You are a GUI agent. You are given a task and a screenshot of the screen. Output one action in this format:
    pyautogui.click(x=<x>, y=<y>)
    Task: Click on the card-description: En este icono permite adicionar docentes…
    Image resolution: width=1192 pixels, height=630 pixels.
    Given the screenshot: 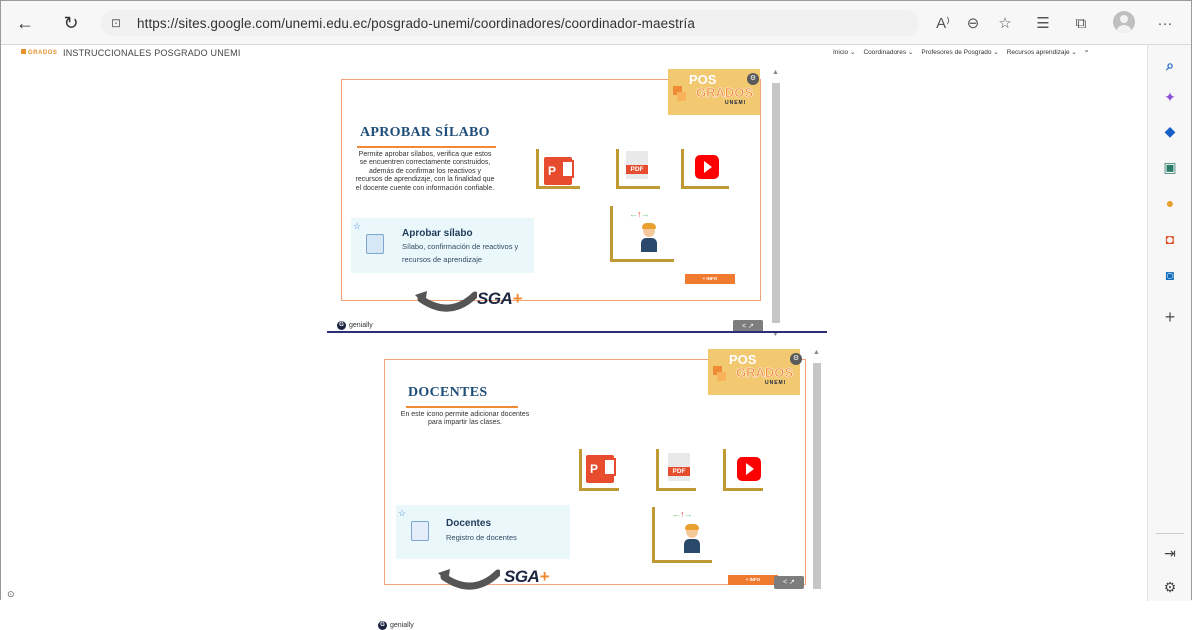 What is the action you would take?
    pyautogui.click(x=465, y=419)
    